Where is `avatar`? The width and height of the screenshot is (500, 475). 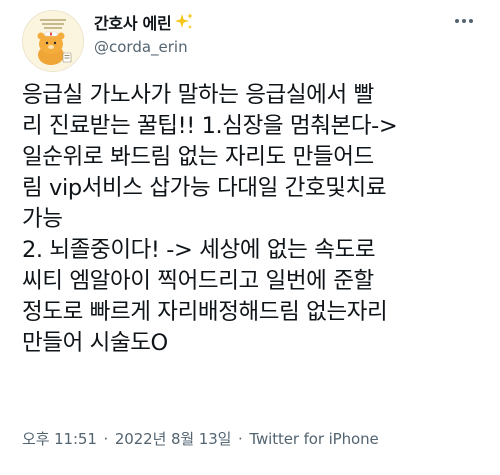 avatar is located at coordinates (53, 41).